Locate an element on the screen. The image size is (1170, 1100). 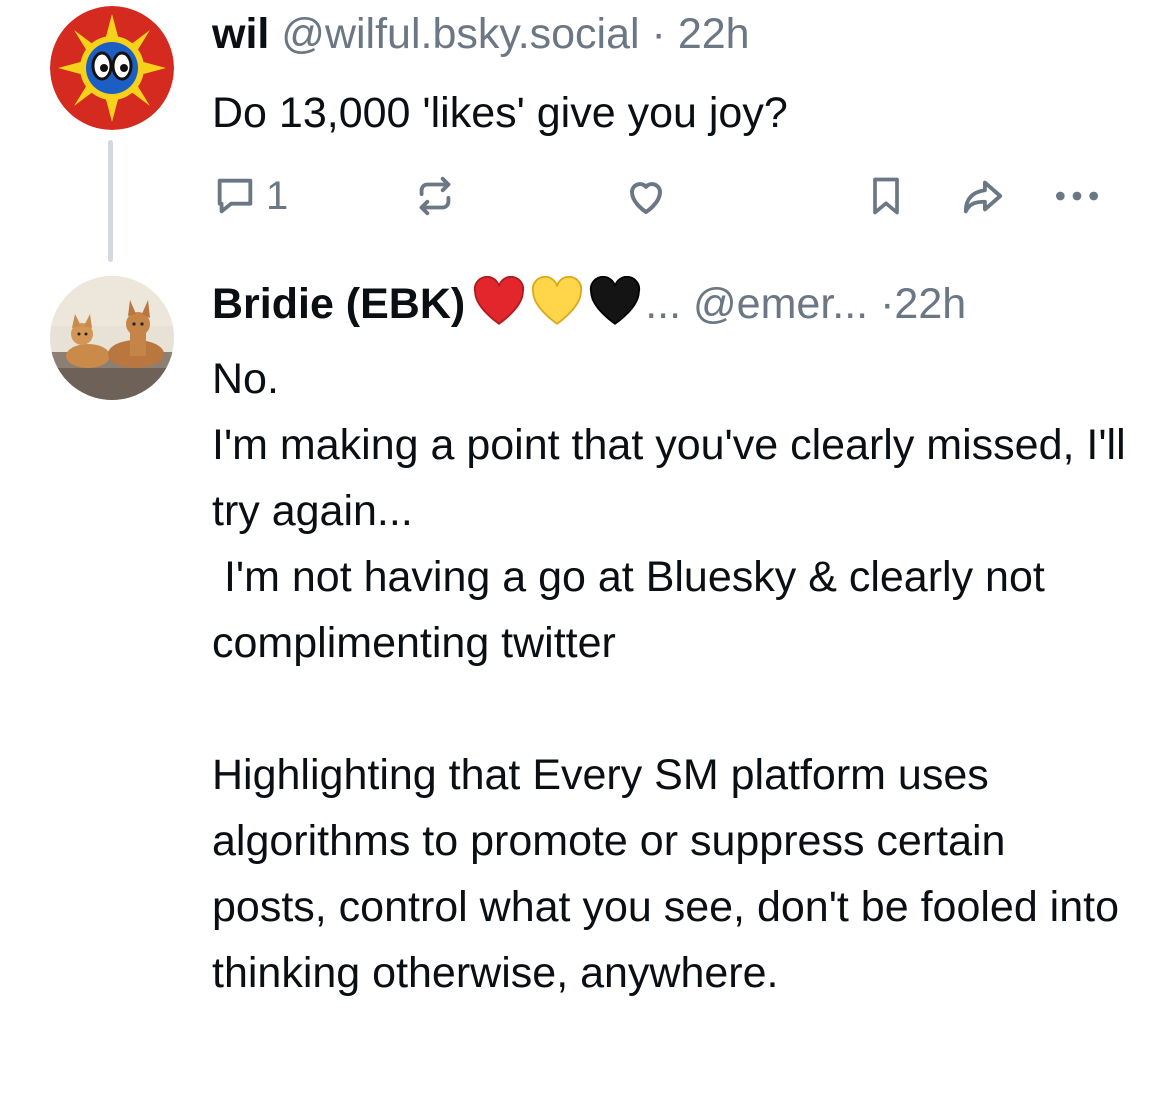
repost-button is located at coordinates (435, 196).